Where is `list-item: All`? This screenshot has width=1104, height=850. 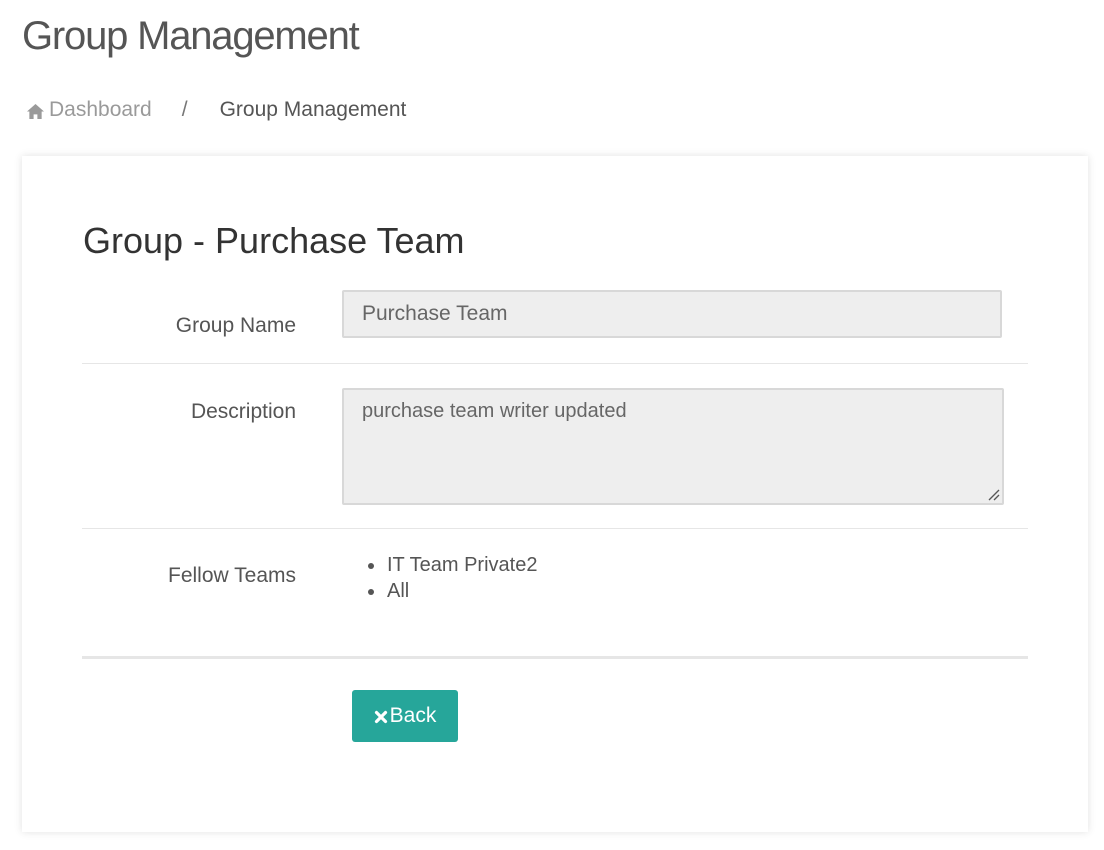
list-item: All is located at coordinates (461, 591).